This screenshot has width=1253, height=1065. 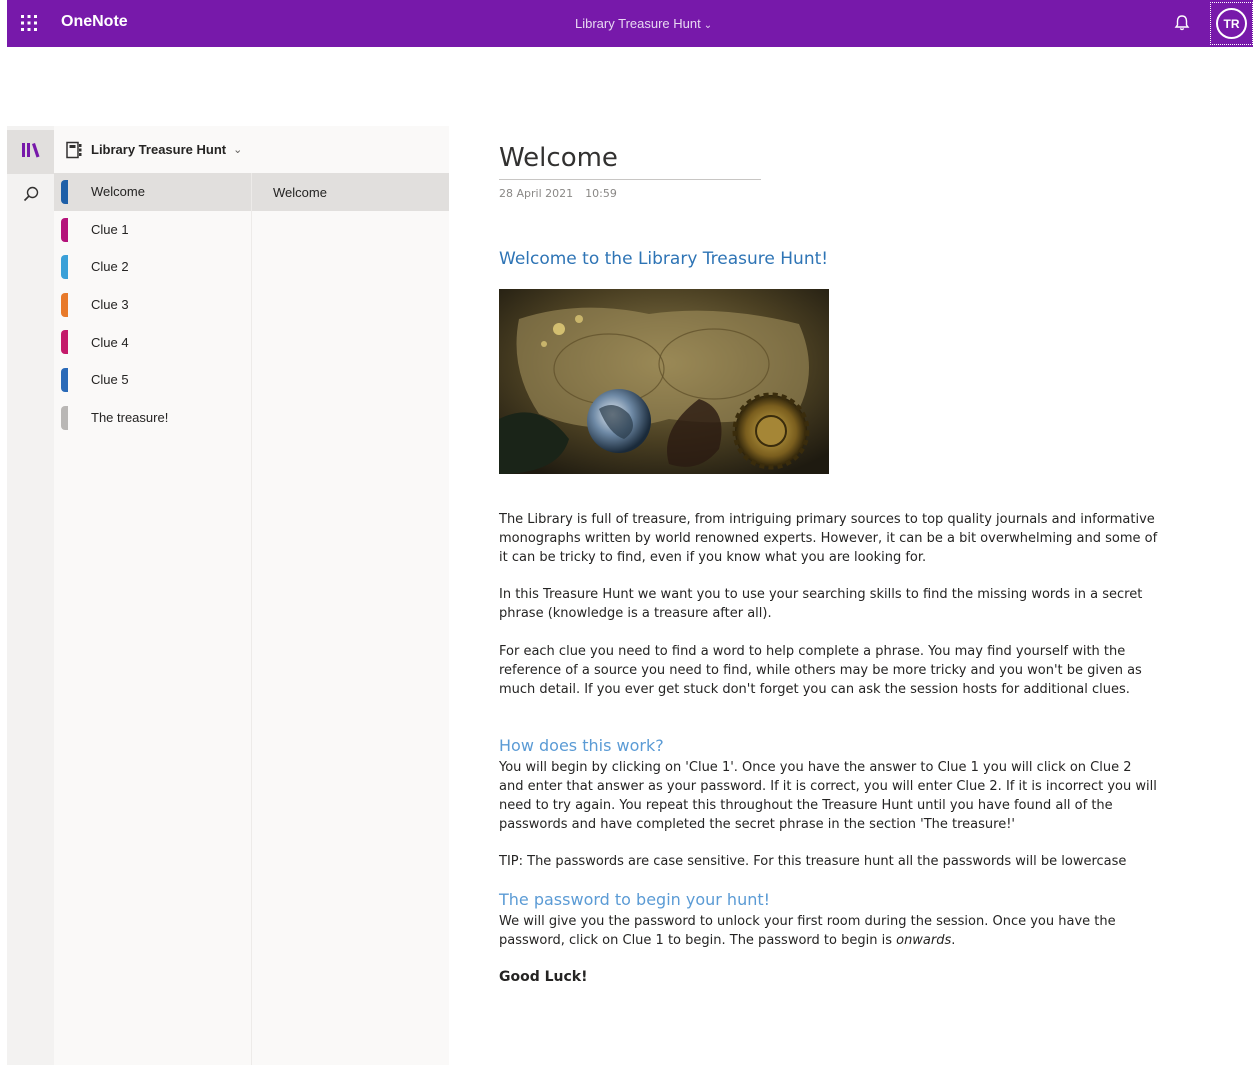 I want to click on app-name: OneNote, so click(x=94, y=22).